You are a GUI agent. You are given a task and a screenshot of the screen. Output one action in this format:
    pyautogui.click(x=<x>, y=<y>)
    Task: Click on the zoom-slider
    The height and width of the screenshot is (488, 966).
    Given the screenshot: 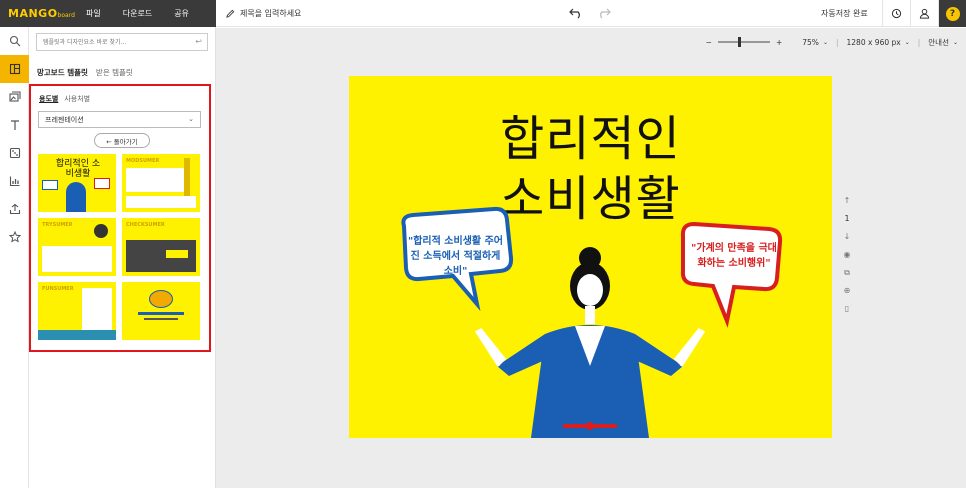 What is the action you would take?
    pyautogui.click(x=743, y=42)
    